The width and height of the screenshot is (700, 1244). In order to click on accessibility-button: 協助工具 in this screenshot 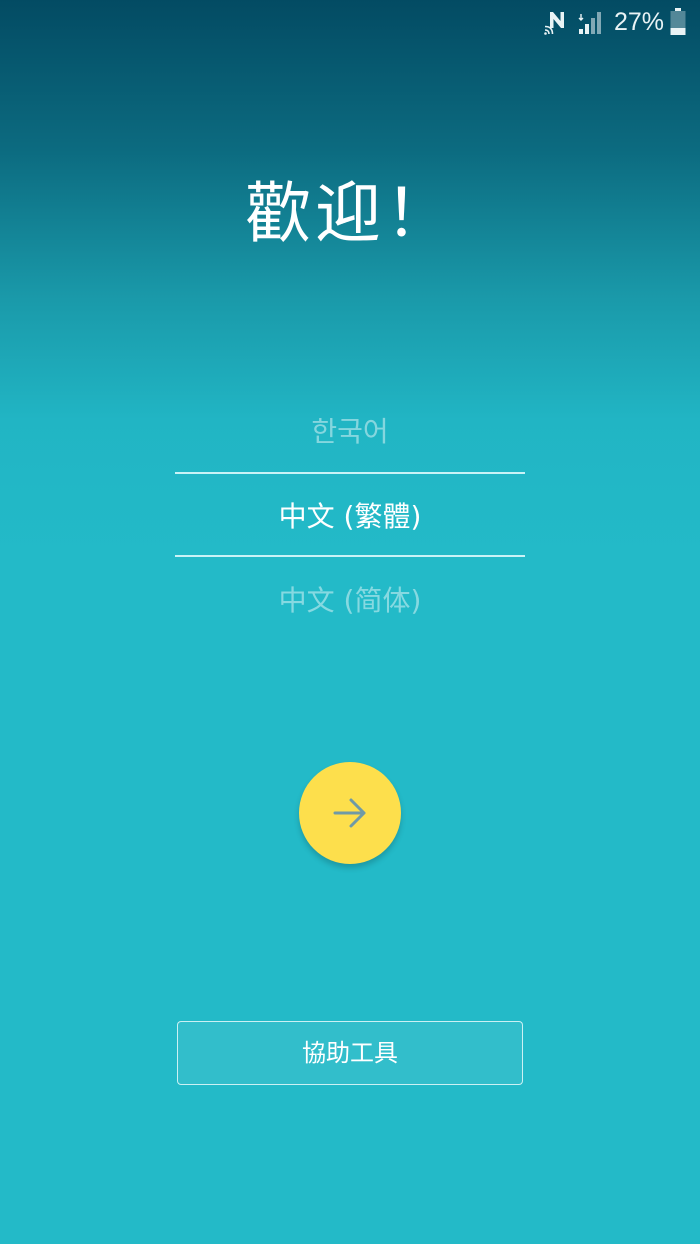, I will do `click(350, 1053)`.